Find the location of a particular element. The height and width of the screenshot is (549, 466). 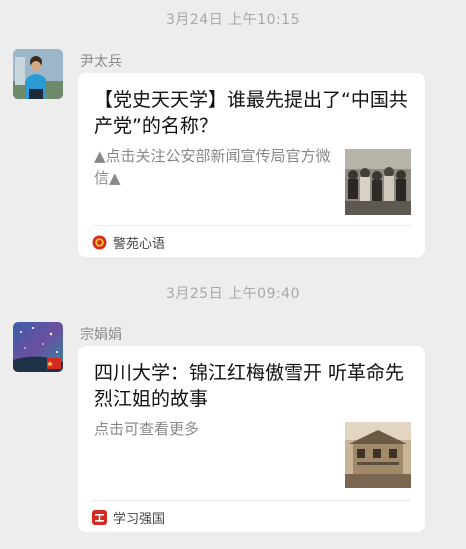

sender-name: 宗娟娟 is located at coordinates (101, 335).